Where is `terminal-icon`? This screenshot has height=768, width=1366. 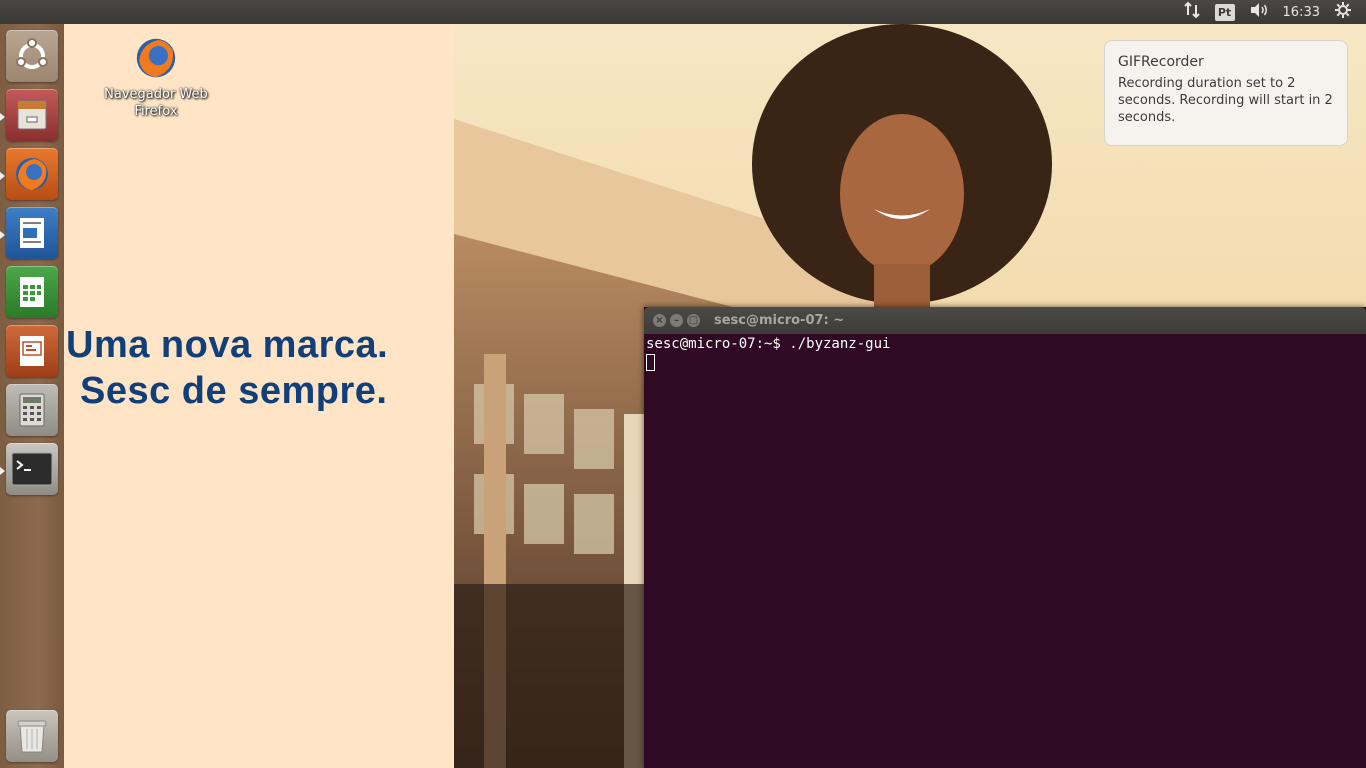
terminal-icon is located at coordinates (32, 469).